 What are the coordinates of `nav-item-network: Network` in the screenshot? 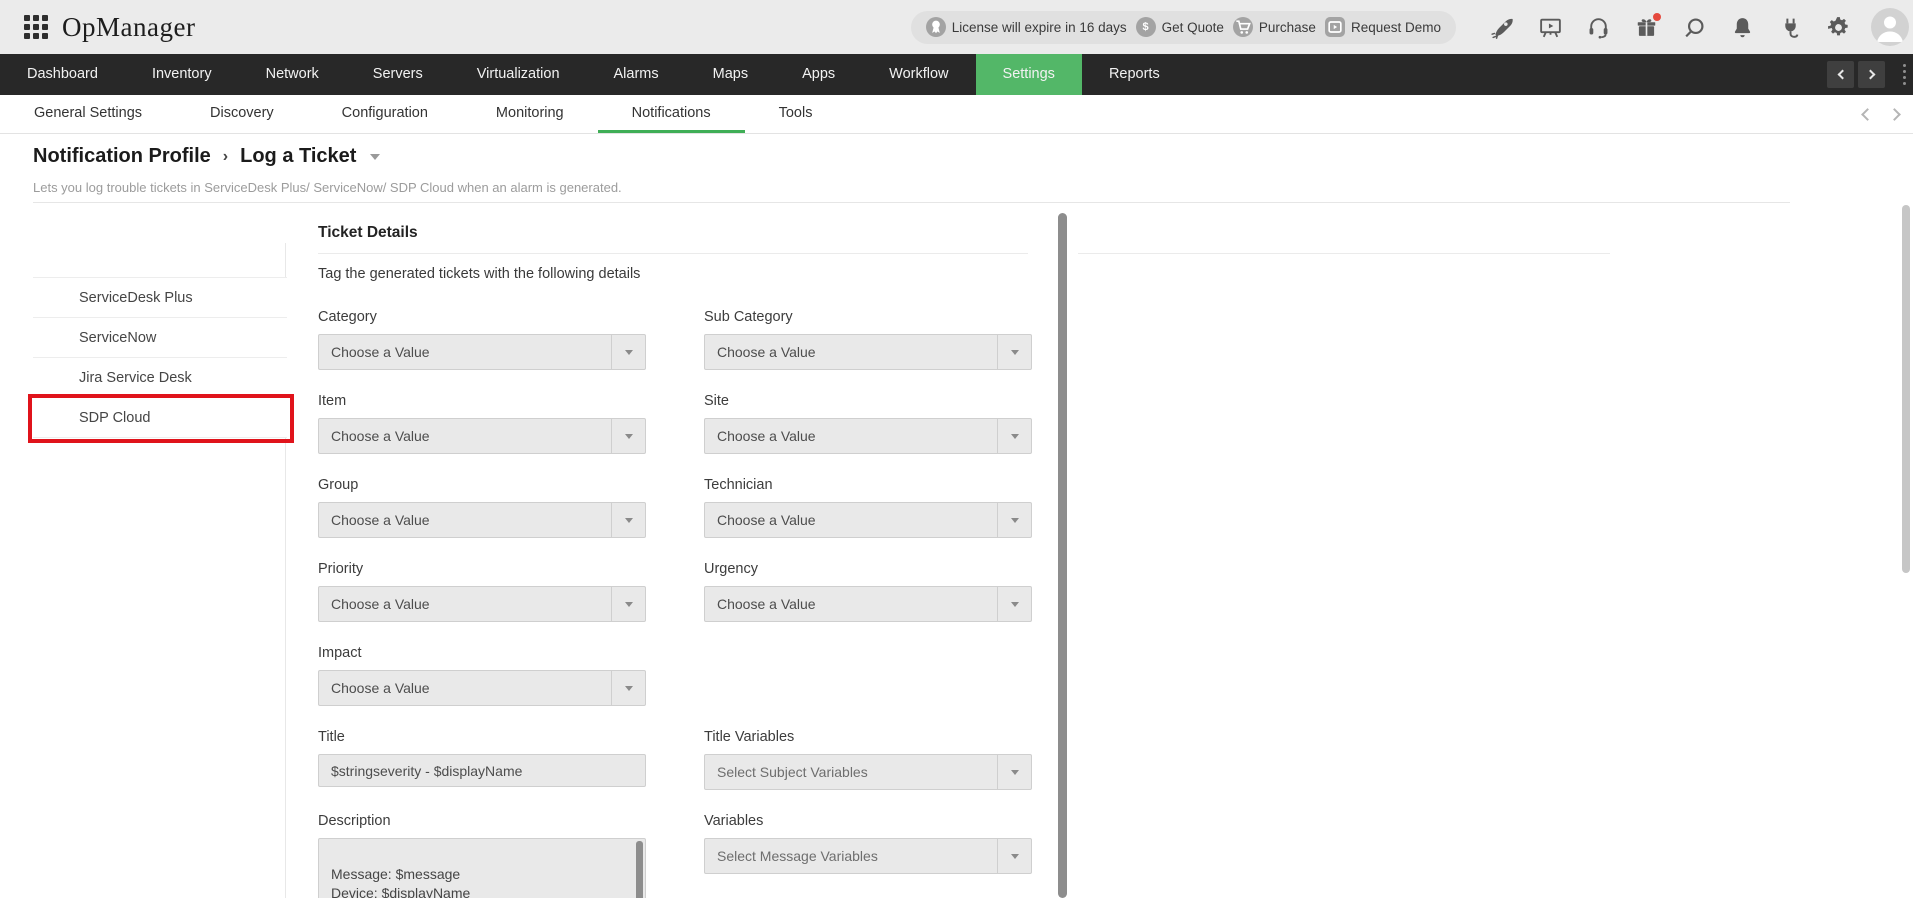 It's located at (292, 74).